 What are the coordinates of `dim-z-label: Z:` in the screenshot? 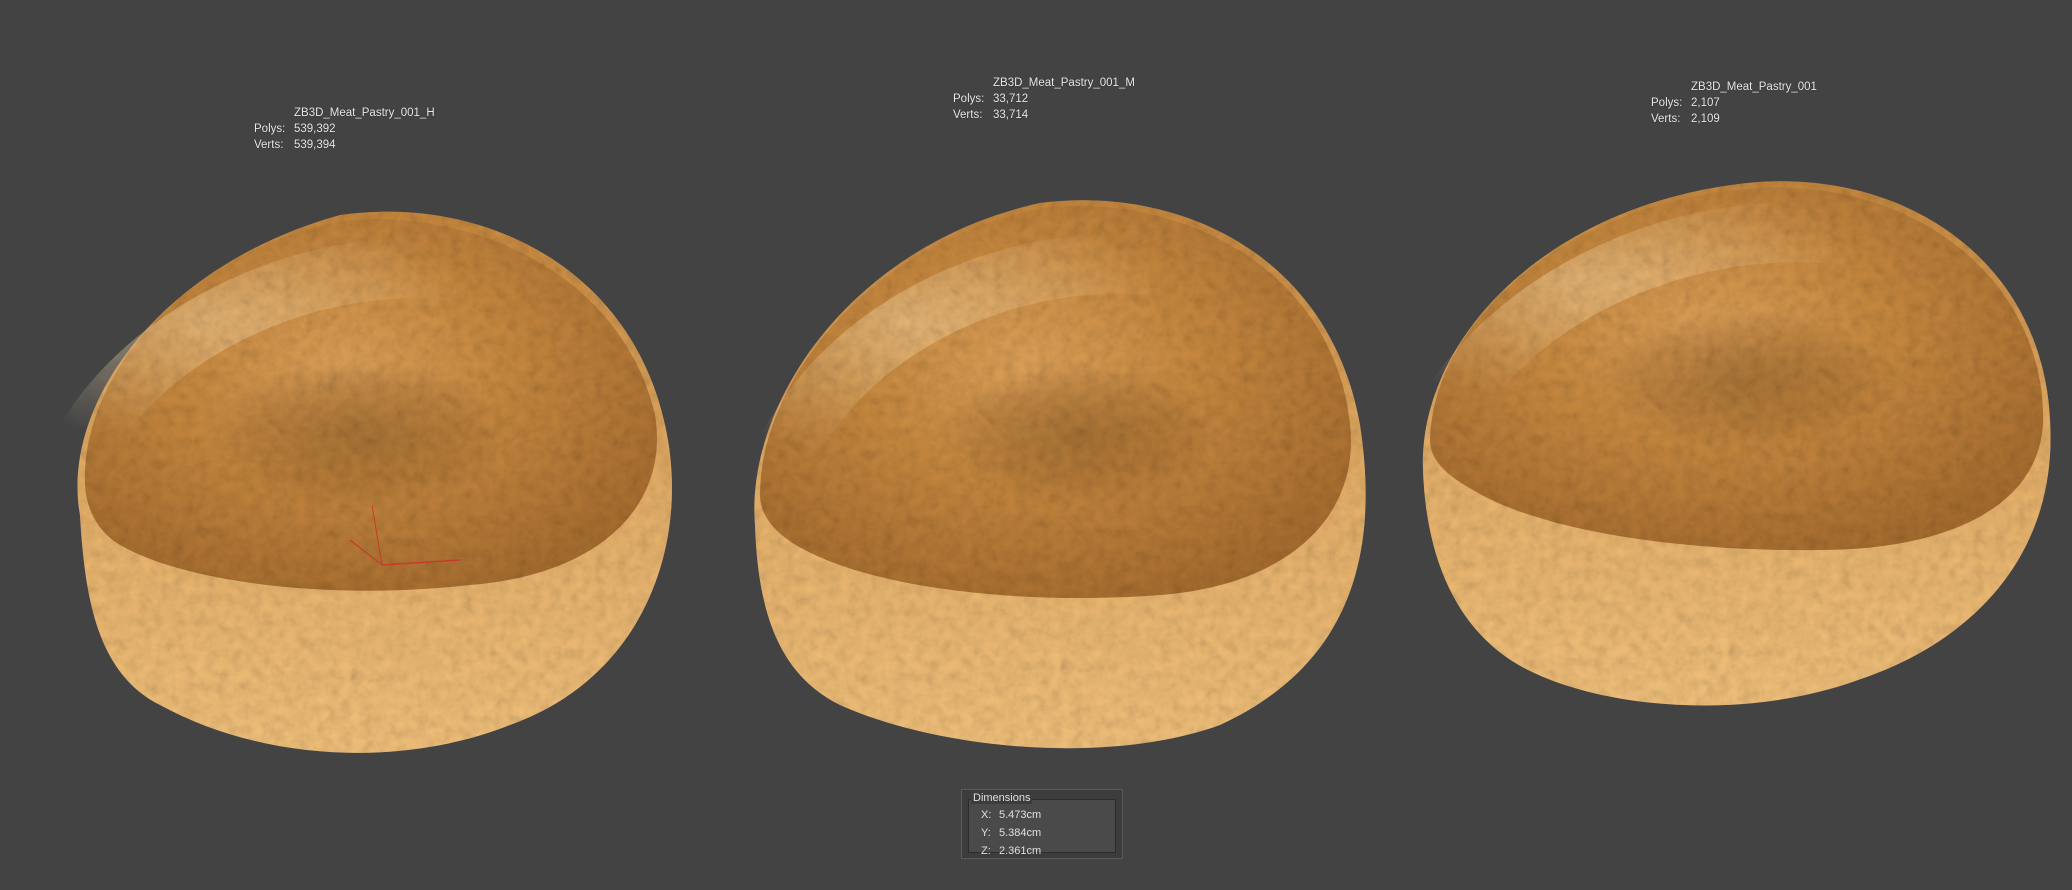 It's located at (986, 851).